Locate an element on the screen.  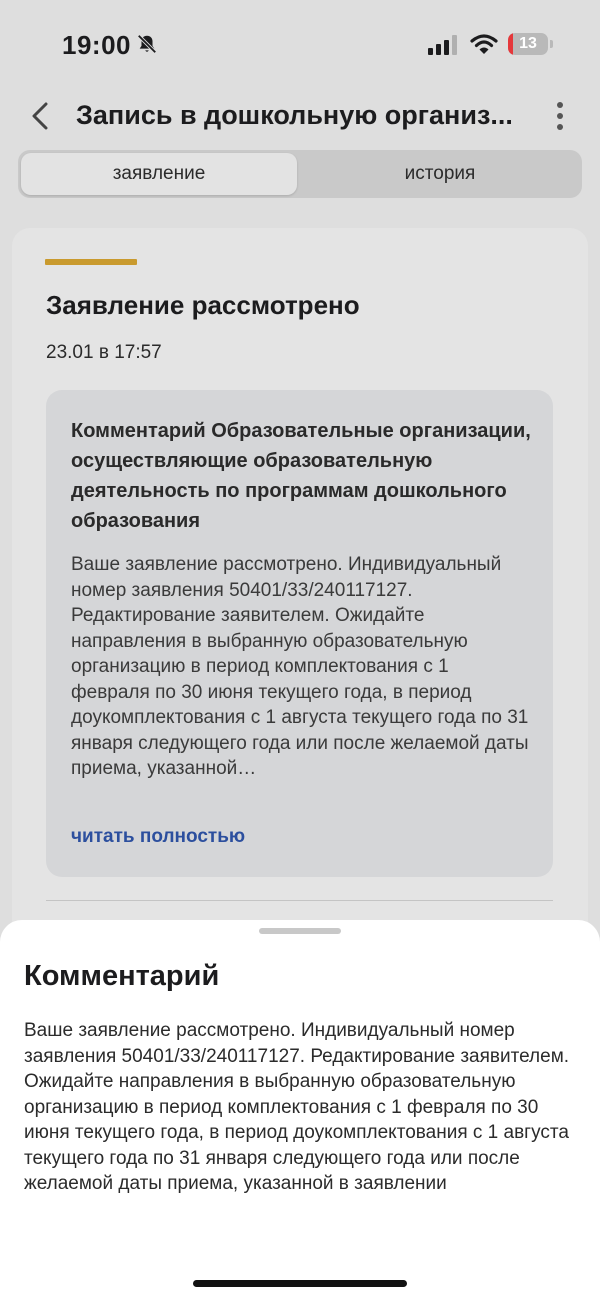
battery-cap is located at coordinates (551, 44).